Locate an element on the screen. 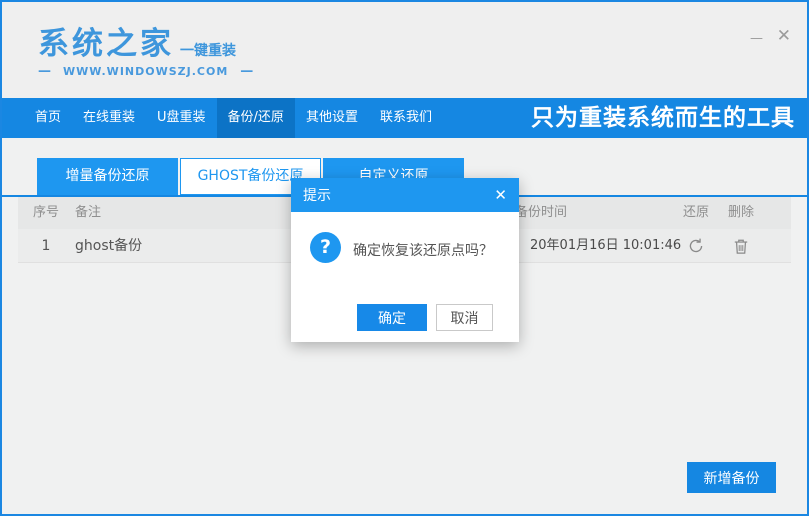 Image resolution: width=809 pixels, height=516 pixels. nav-item-home: 首页 is located at coordinates (48, 118).